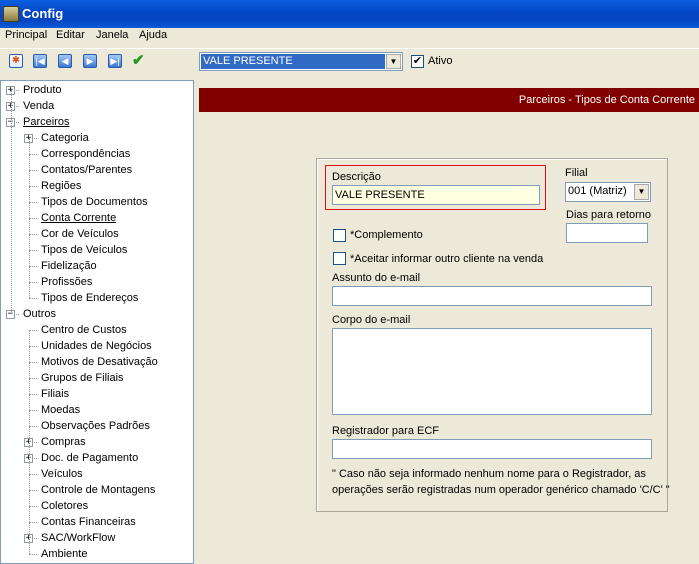 This screenshot has height=564, width=699. Describe the element at coordinates (99, 362) in the screenshot. I see `tree-item-label: Motivos de Desativação` at that location.